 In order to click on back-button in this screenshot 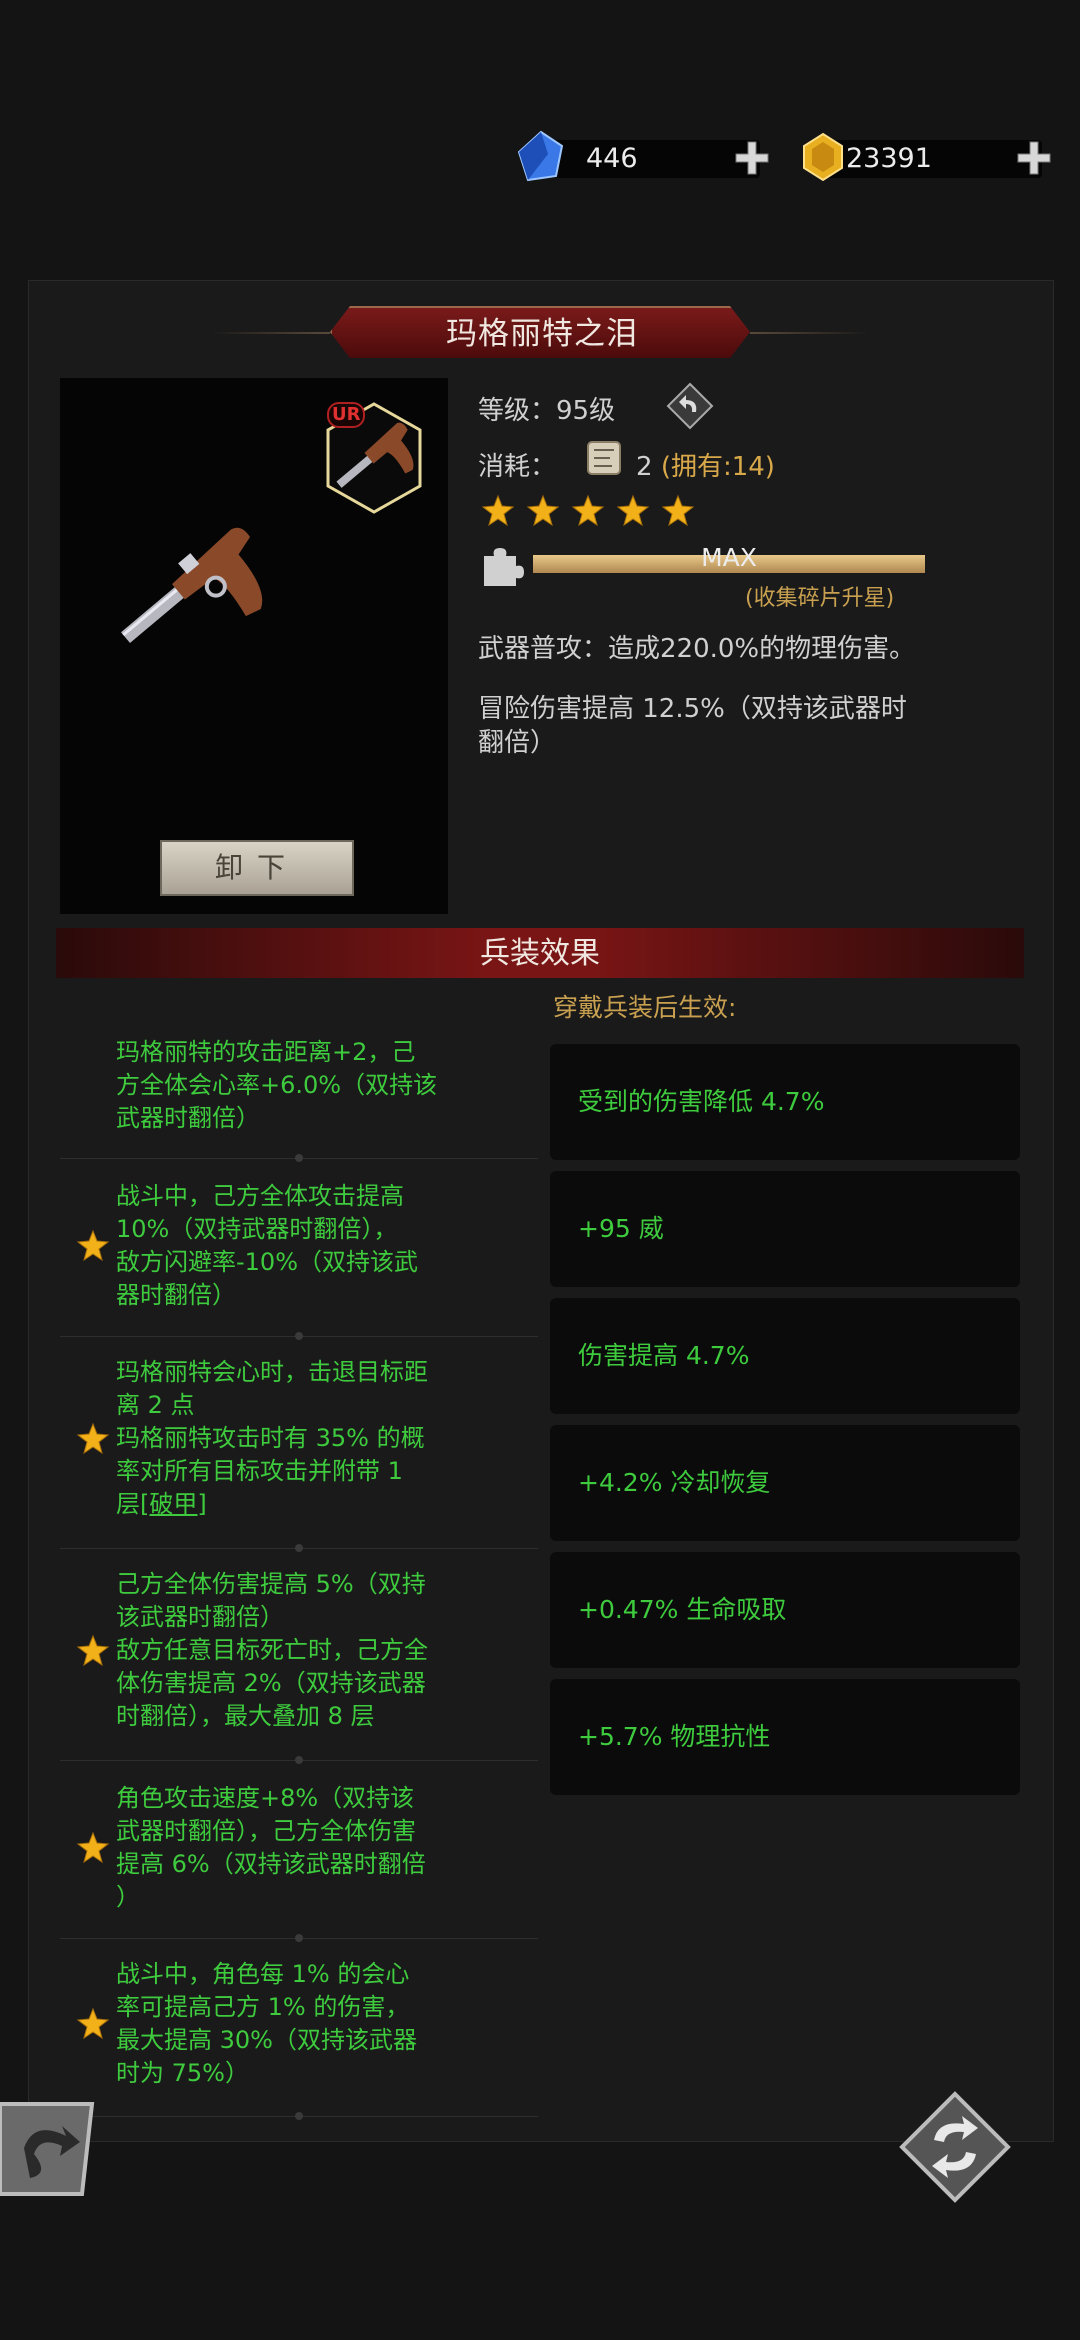, I will do `click(50, 2148)`.